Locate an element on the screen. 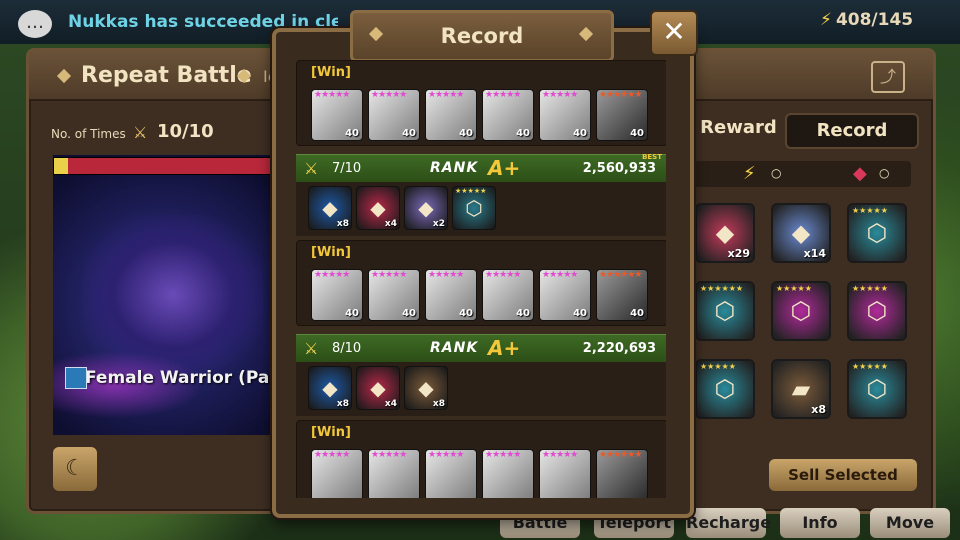 The height and width of the screenshot is (540, 960). reward-header: ⤴ is located at coordinates (804, 76).